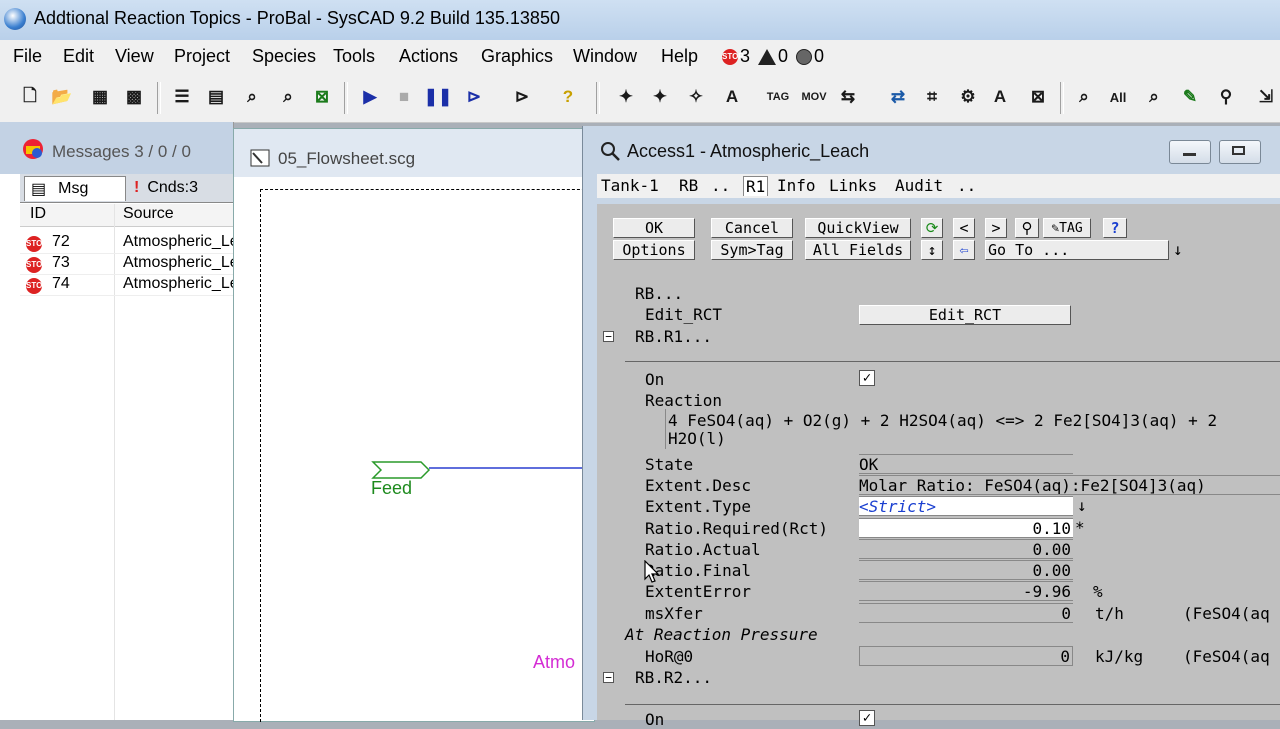 The width and height of the screenshot is (1280, 729). I want to click on extent-type-select: <Strict>, so click(966, 506).